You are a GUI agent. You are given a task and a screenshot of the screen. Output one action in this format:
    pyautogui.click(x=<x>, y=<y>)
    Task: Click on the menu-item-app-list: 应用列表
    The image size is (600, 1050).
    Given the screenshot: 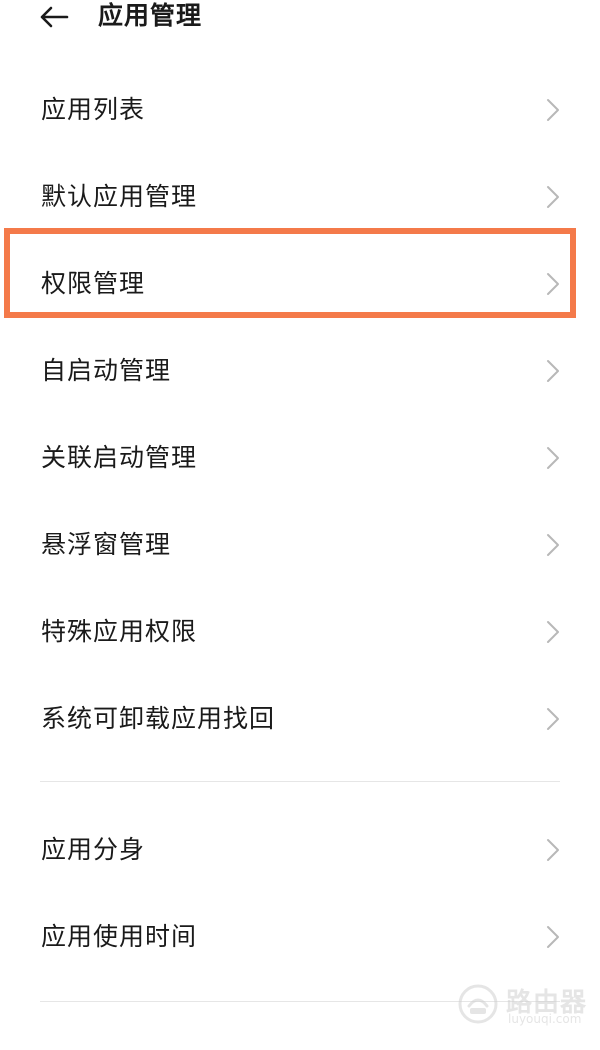 What is the action you would take?
    pyautogui.click(x=300, y=109)
    